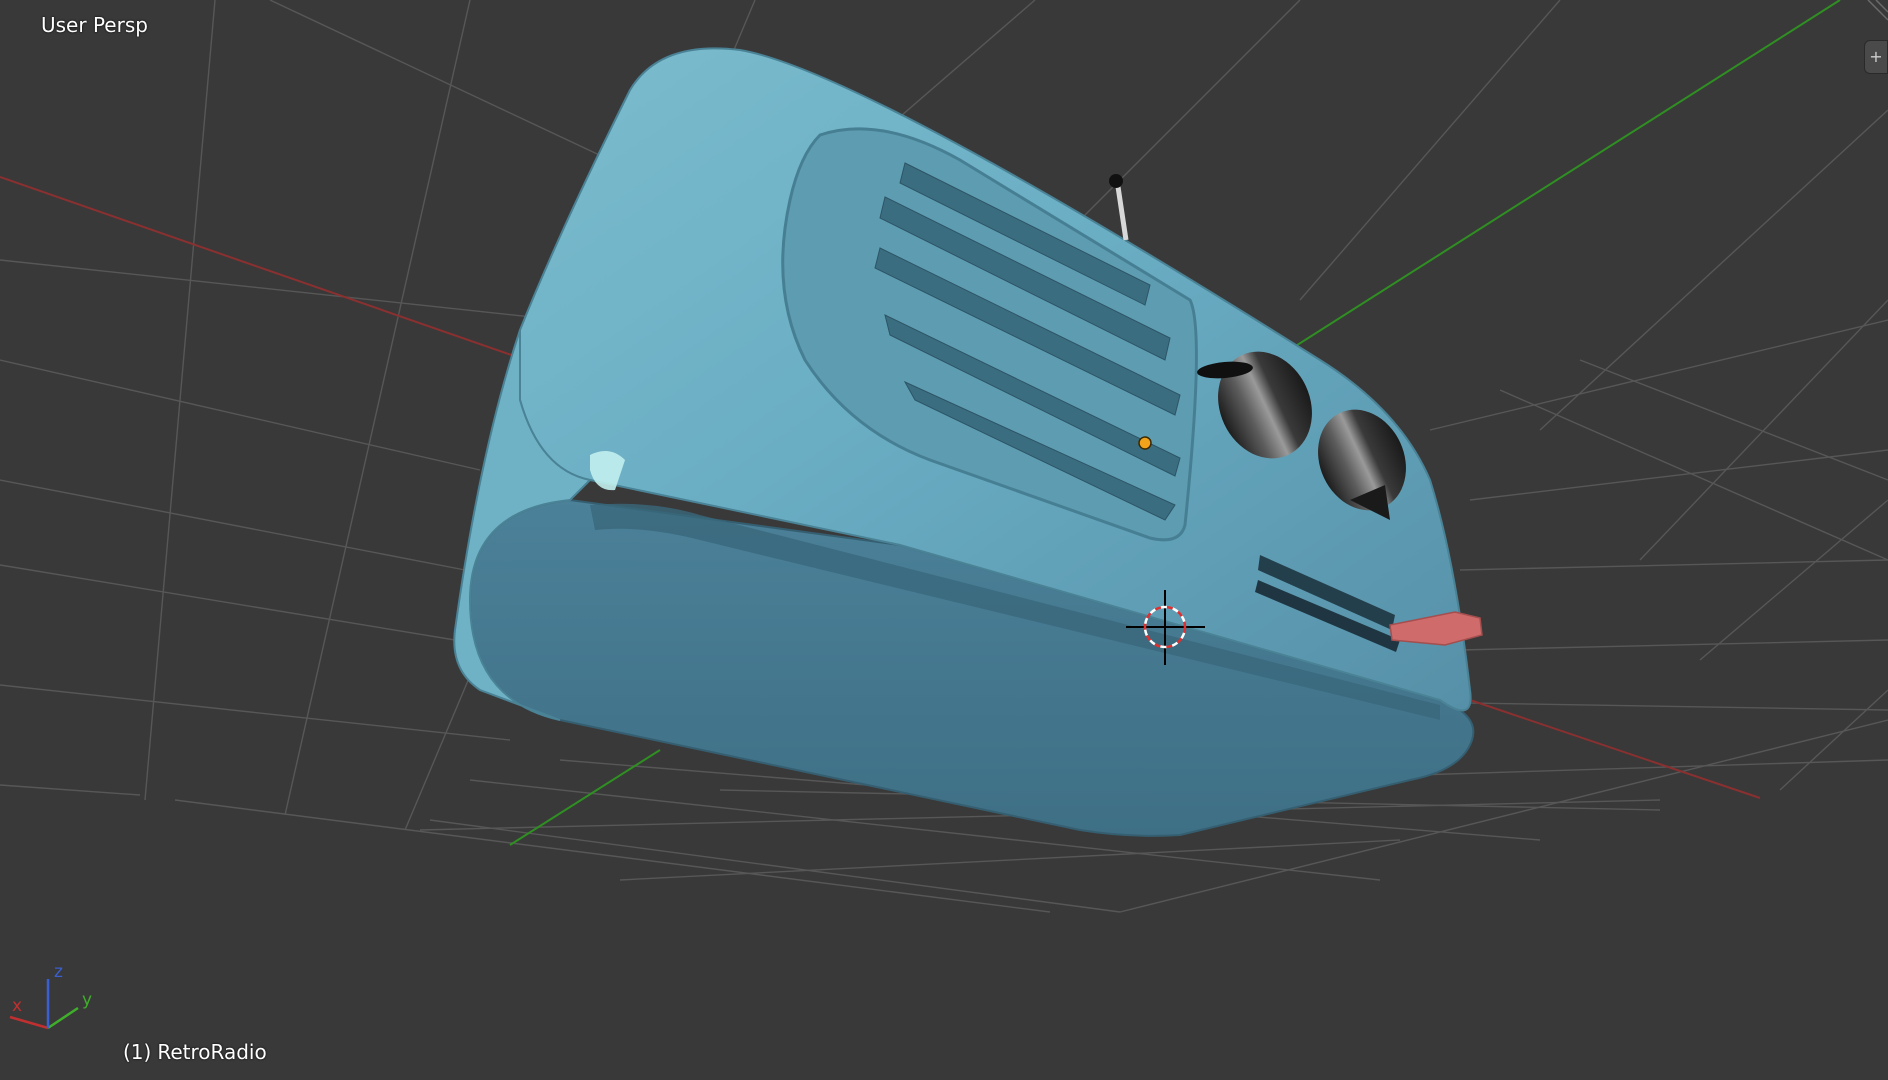  Describe the element at coordinates (137, 1052) in the screenshot. I see `object-index: (1)` at that location.